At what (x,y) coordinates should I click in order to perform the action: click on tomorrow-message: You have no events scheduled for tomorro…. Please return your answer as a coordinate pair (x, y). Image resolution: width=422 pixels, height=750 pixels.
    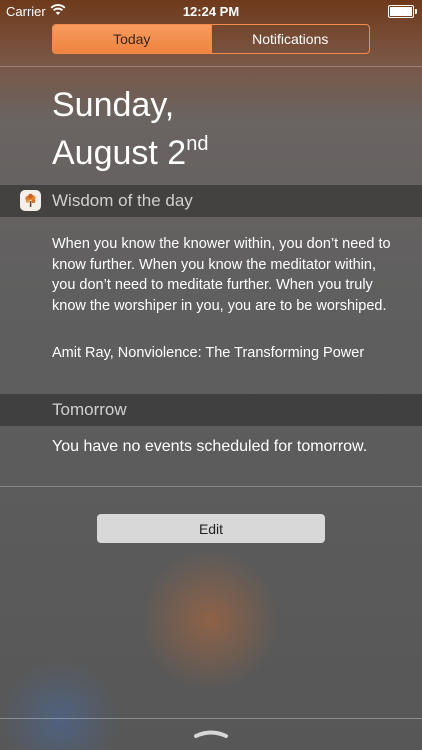
    Looking at the image, I should click on (210, 446).